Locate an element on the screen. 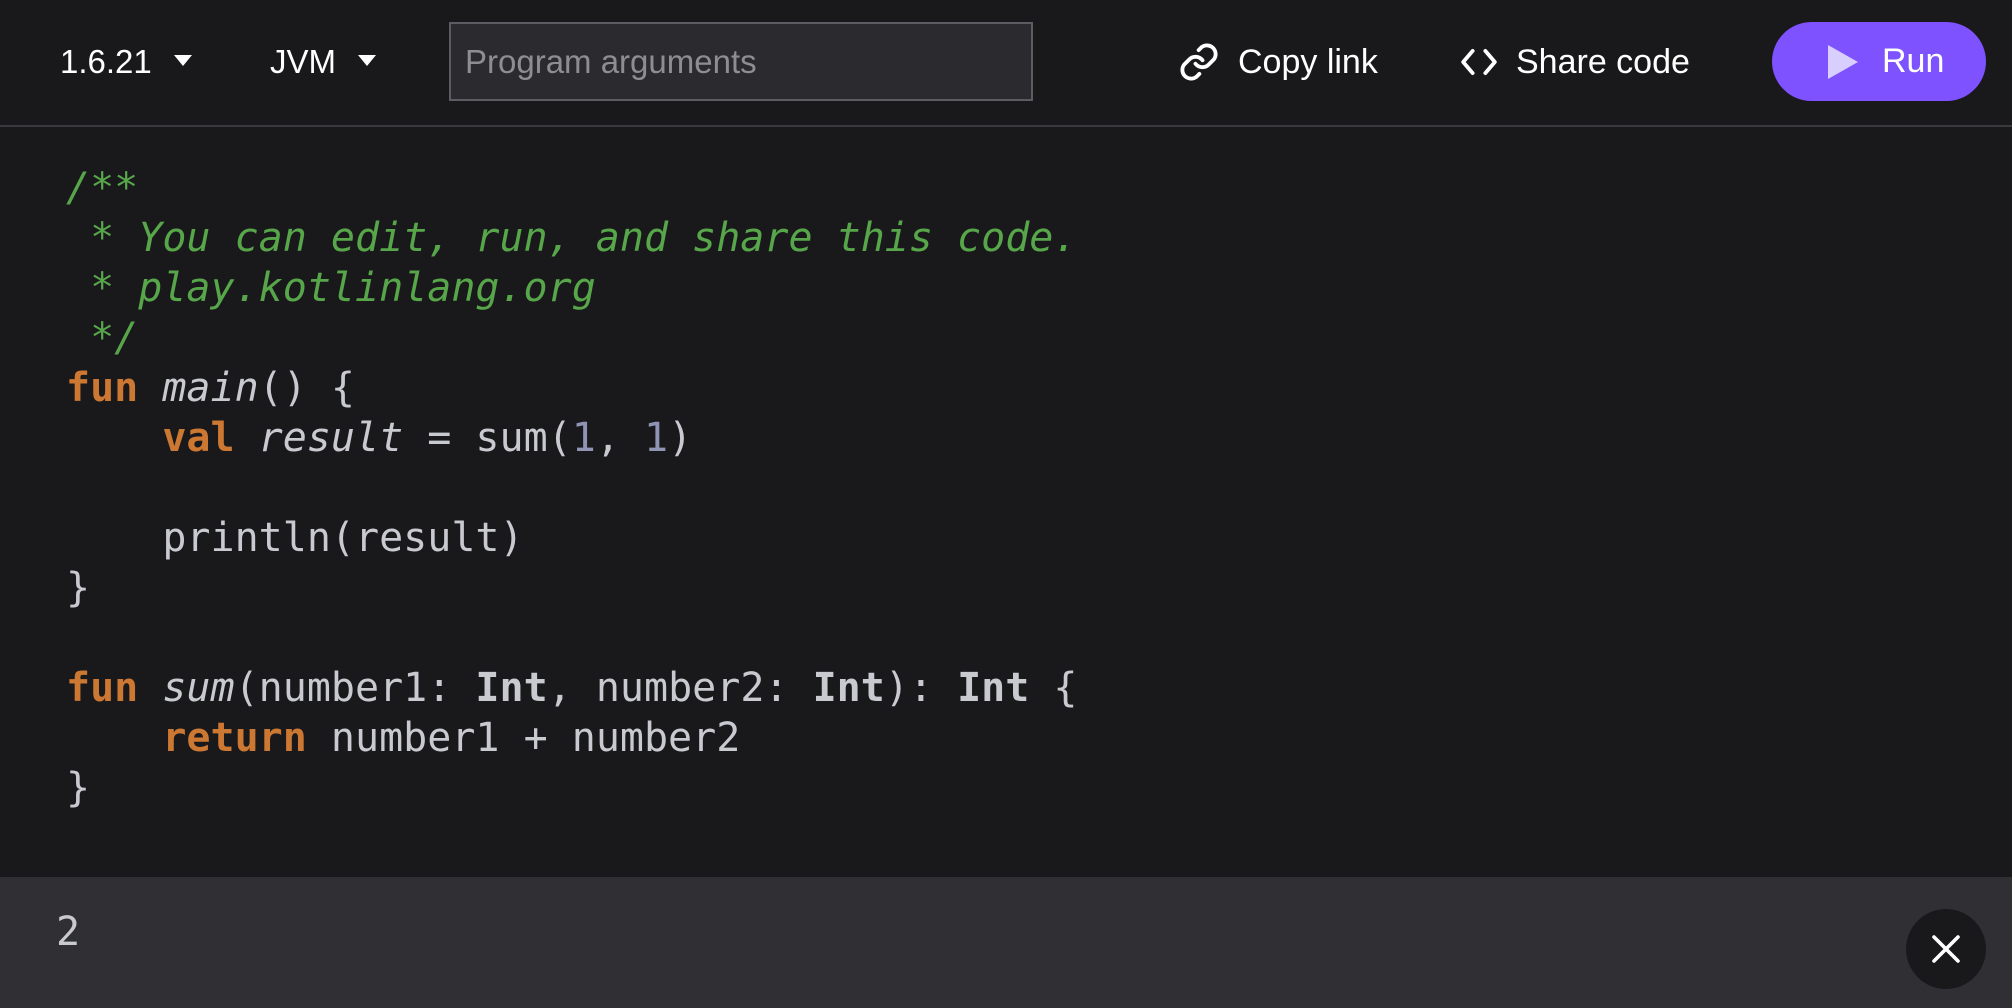 The height and width of the screenshot is (1008, 2012). code-token-plain: println(result) is located at coordinates (295, 538).